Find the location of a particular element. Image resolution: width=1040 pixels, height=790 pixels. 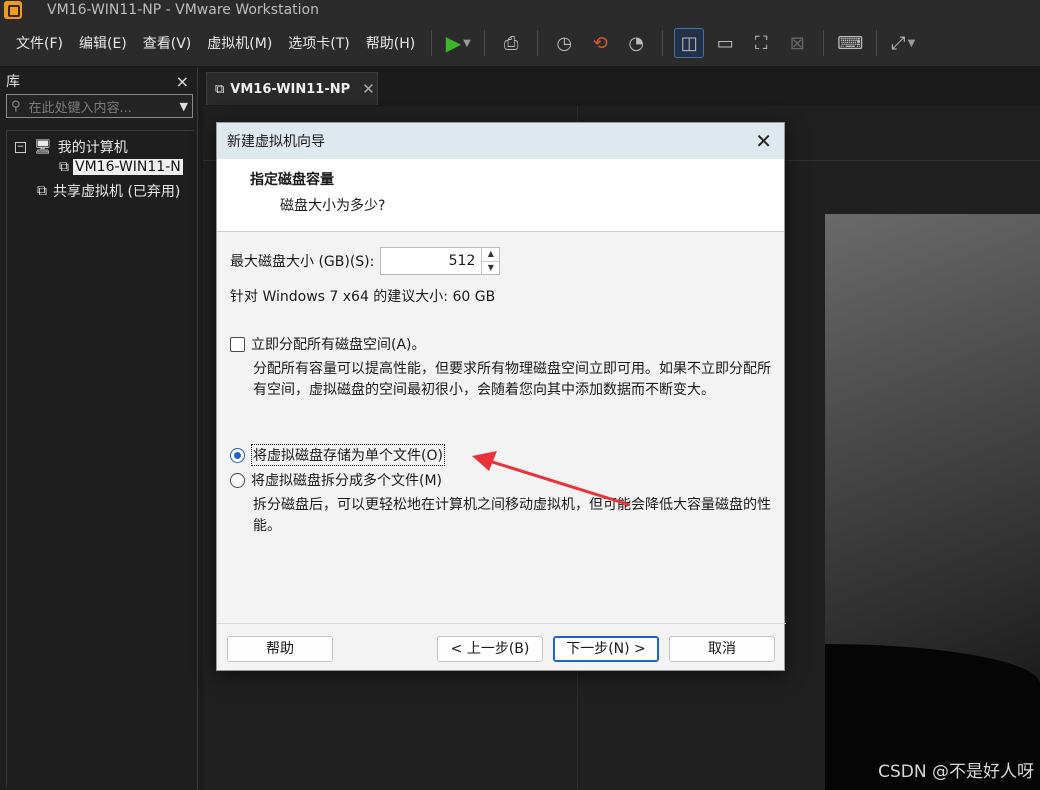

annotation-arrow is located at coordinates (551, 479).